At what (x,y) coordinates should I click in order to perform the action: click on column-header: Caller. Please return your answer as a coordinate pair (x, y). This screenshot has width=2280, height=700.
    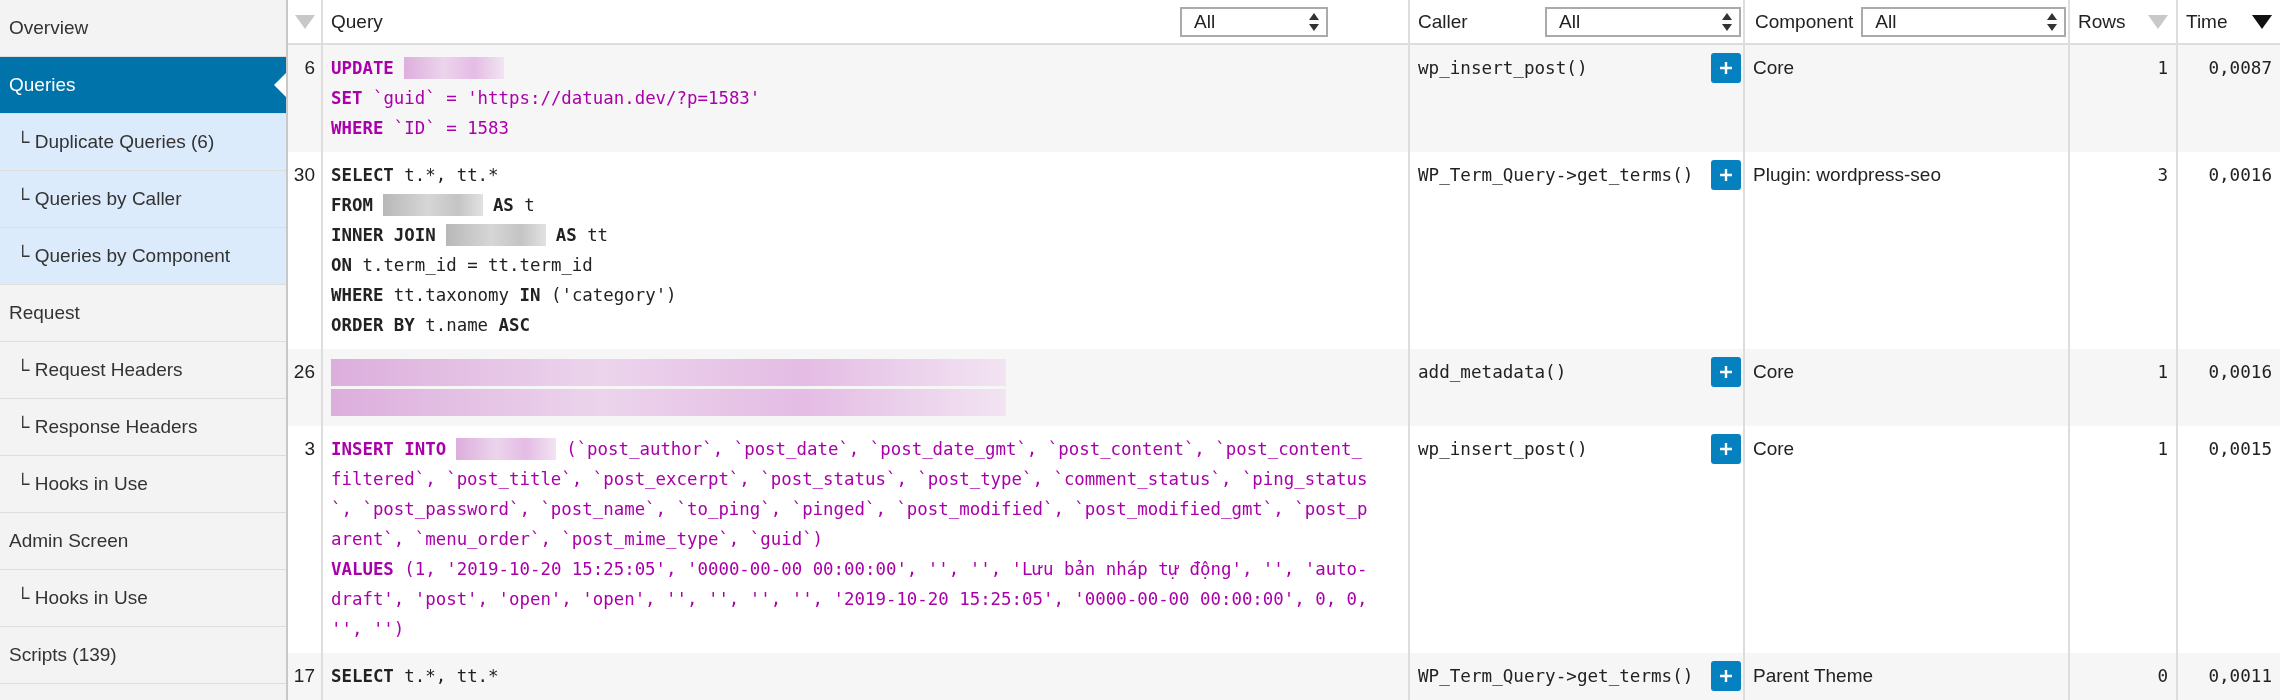
    Looking at the image, I should click on (1443, 21).